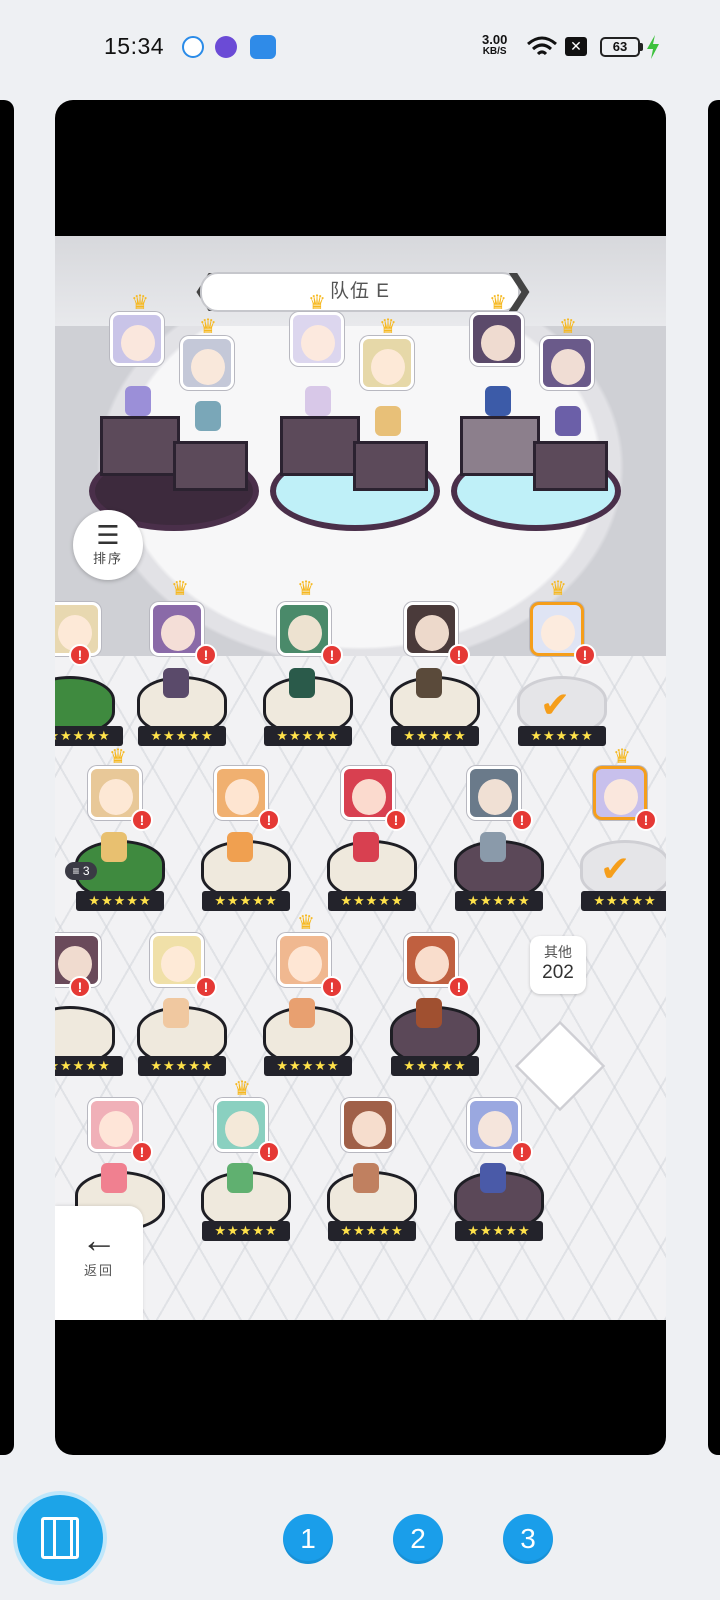  I want to click on others-bubble: 其他 202, so click(558, 965).